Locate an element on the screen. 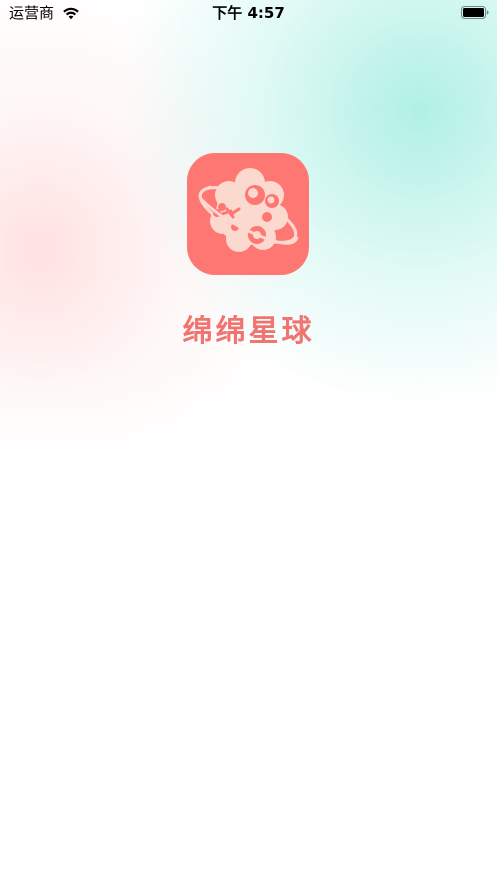 The height and width of the screenshot is (883, 497). status-time: 下午 4:57 is located at coordinates (248, 13).